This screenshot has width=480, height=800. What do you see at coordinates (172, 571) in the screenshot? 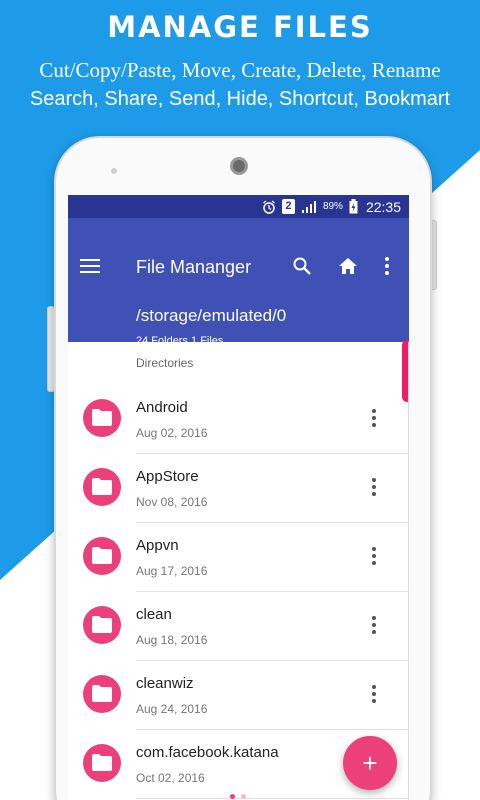
I see `item-date: Aug 17, 2016` at bounding box center [172, 571].